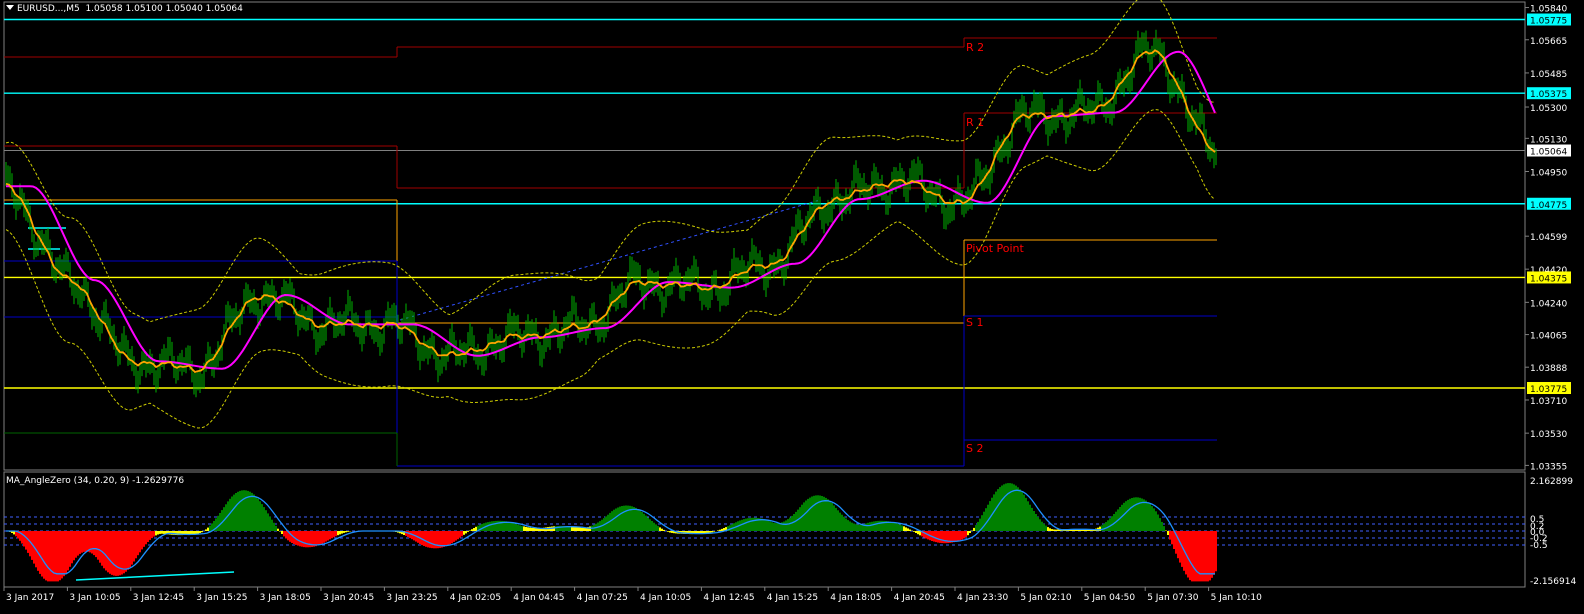 Image resolution: width=1584 pixels, height=614 pixels. I want to click on pivot-label-r1: R 1, so click(975, 122).